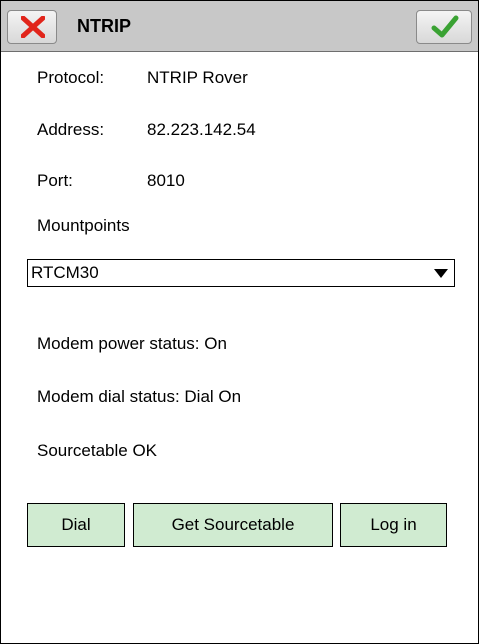 The height and width of the screenshot is (644, 479). What do you see at coordinates (55, 180) in the screenshot?
I see `port-label: Port:` at bounding box center [55, 180].